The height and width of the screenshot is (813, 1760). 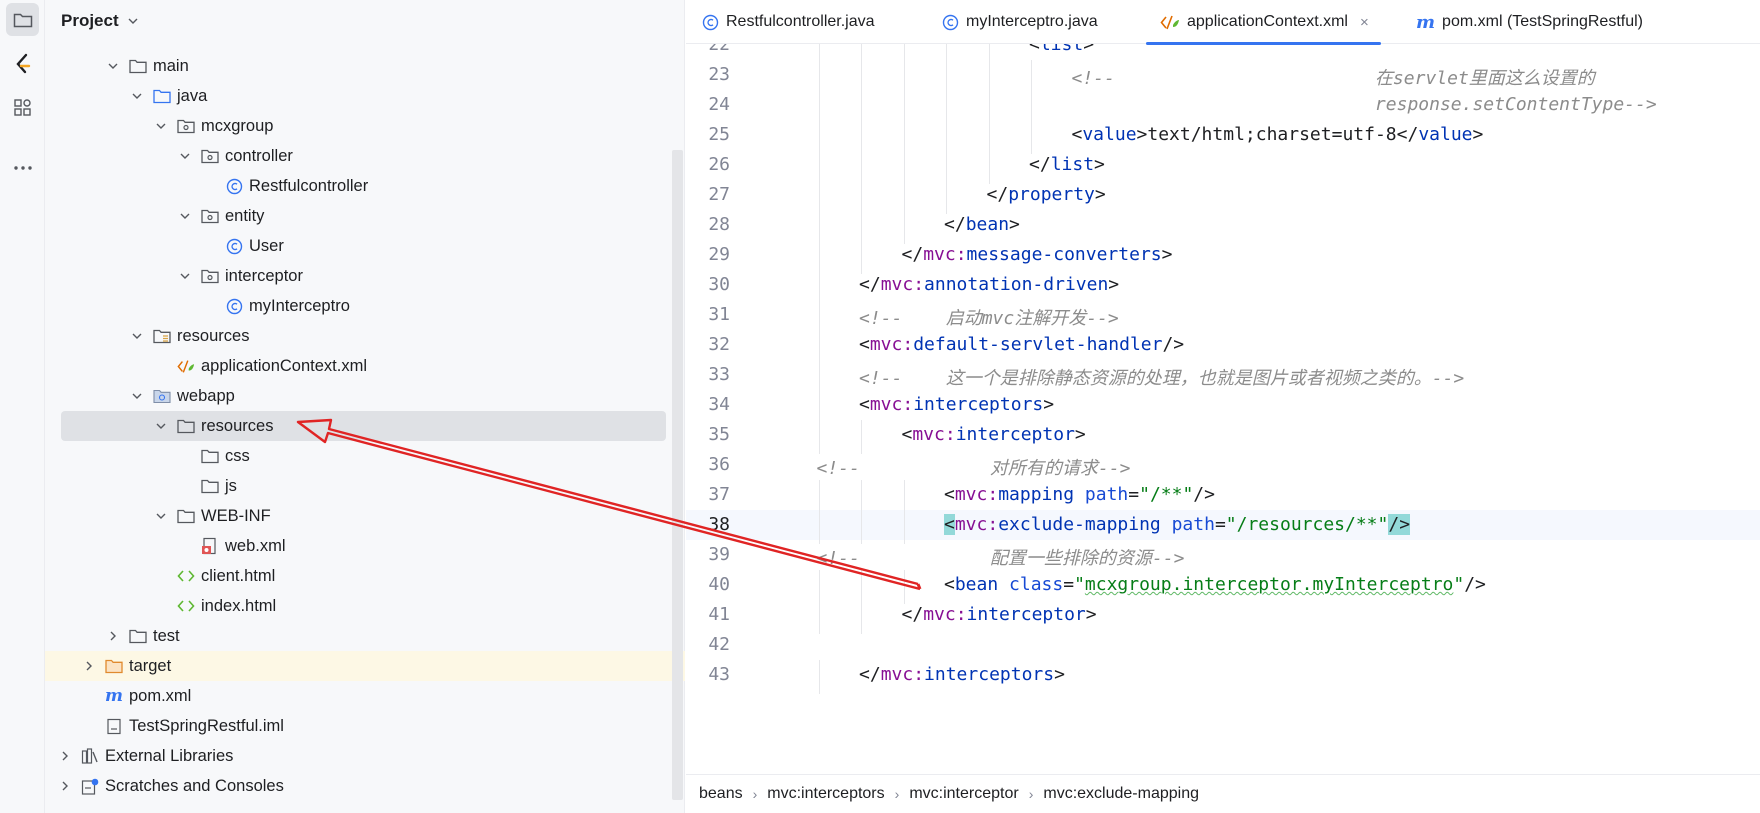 I want to click on tree-item-label: TestSpringRestful.iml, so click(x=206, y=725).